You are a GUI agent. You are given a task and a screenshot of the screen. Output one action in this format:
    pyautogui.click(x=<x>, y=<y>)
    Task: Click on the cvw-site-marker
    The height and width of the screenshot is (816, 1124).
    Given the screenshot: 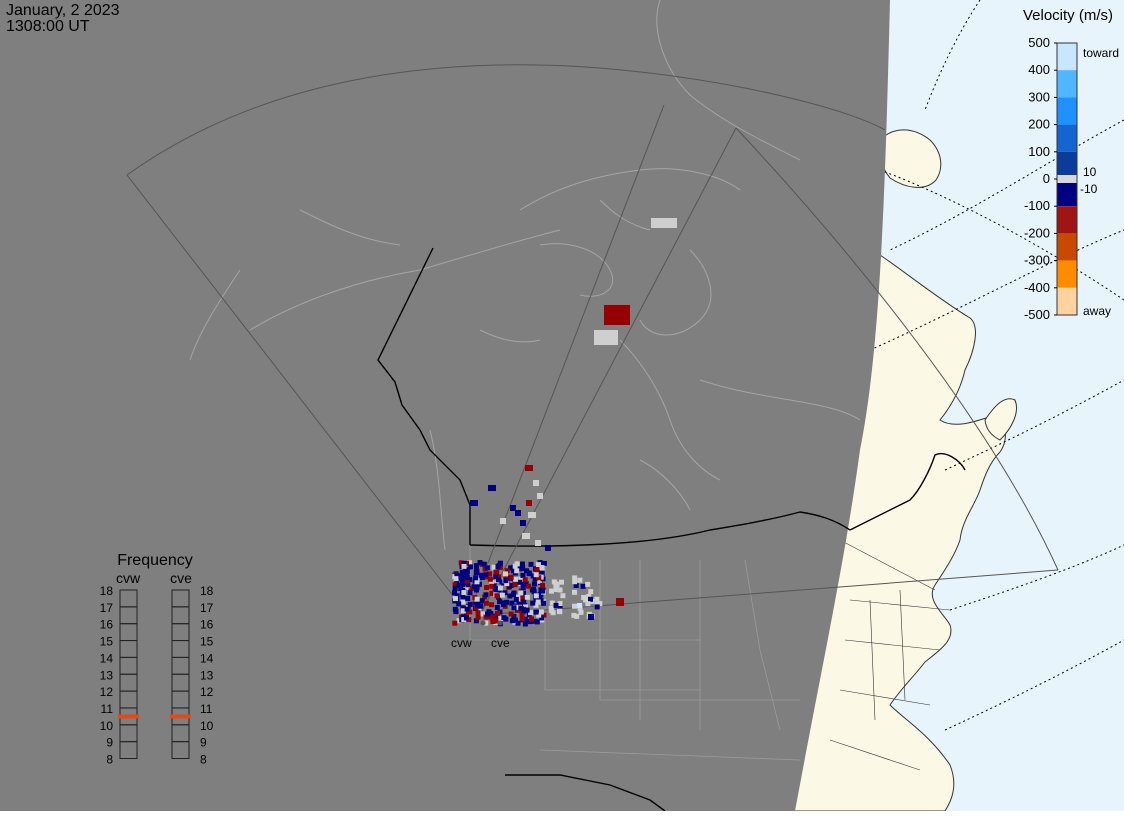 What is the action you would take?
    pyautogui.click(x=483, y=623)
    